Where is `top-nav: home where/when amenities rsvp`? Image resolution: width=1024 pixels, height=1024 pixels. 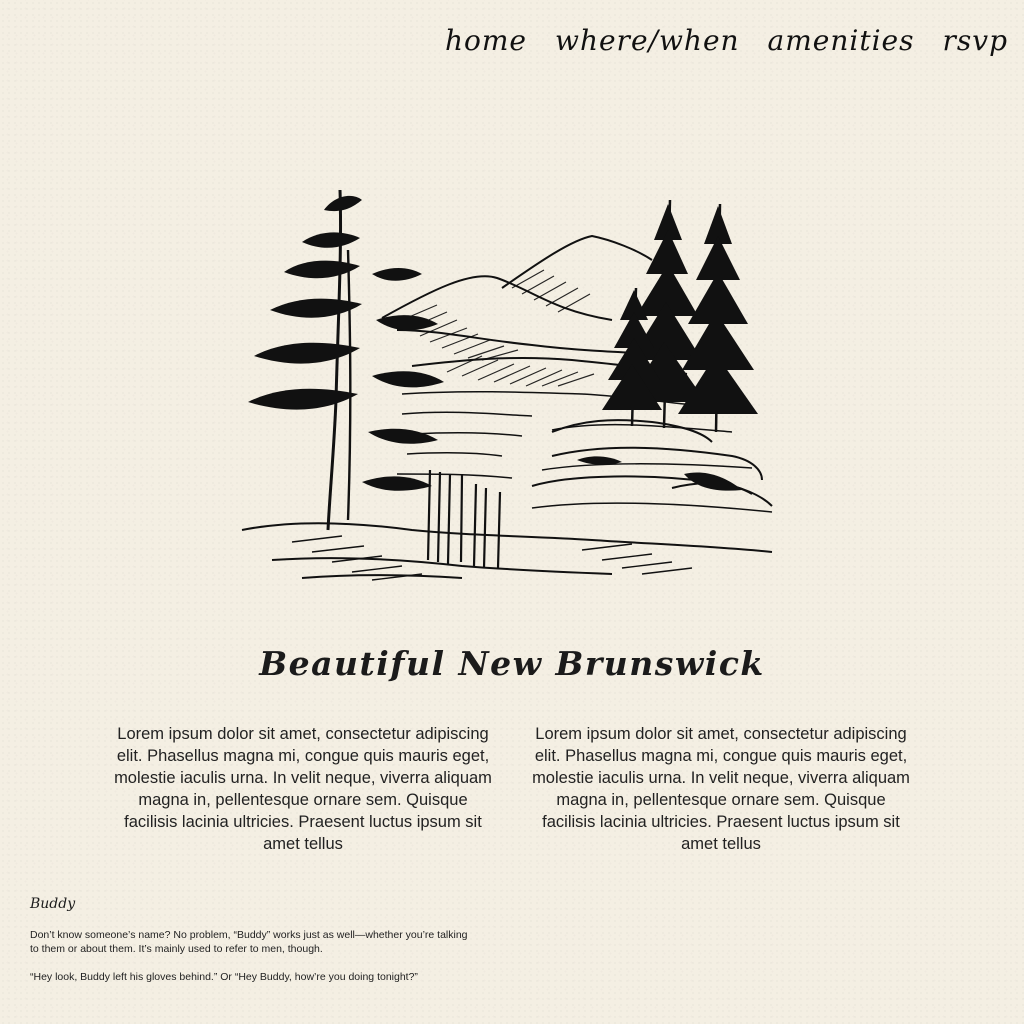 top-nav: home where/when amenities rsvp is located at coordinates (726, 40).